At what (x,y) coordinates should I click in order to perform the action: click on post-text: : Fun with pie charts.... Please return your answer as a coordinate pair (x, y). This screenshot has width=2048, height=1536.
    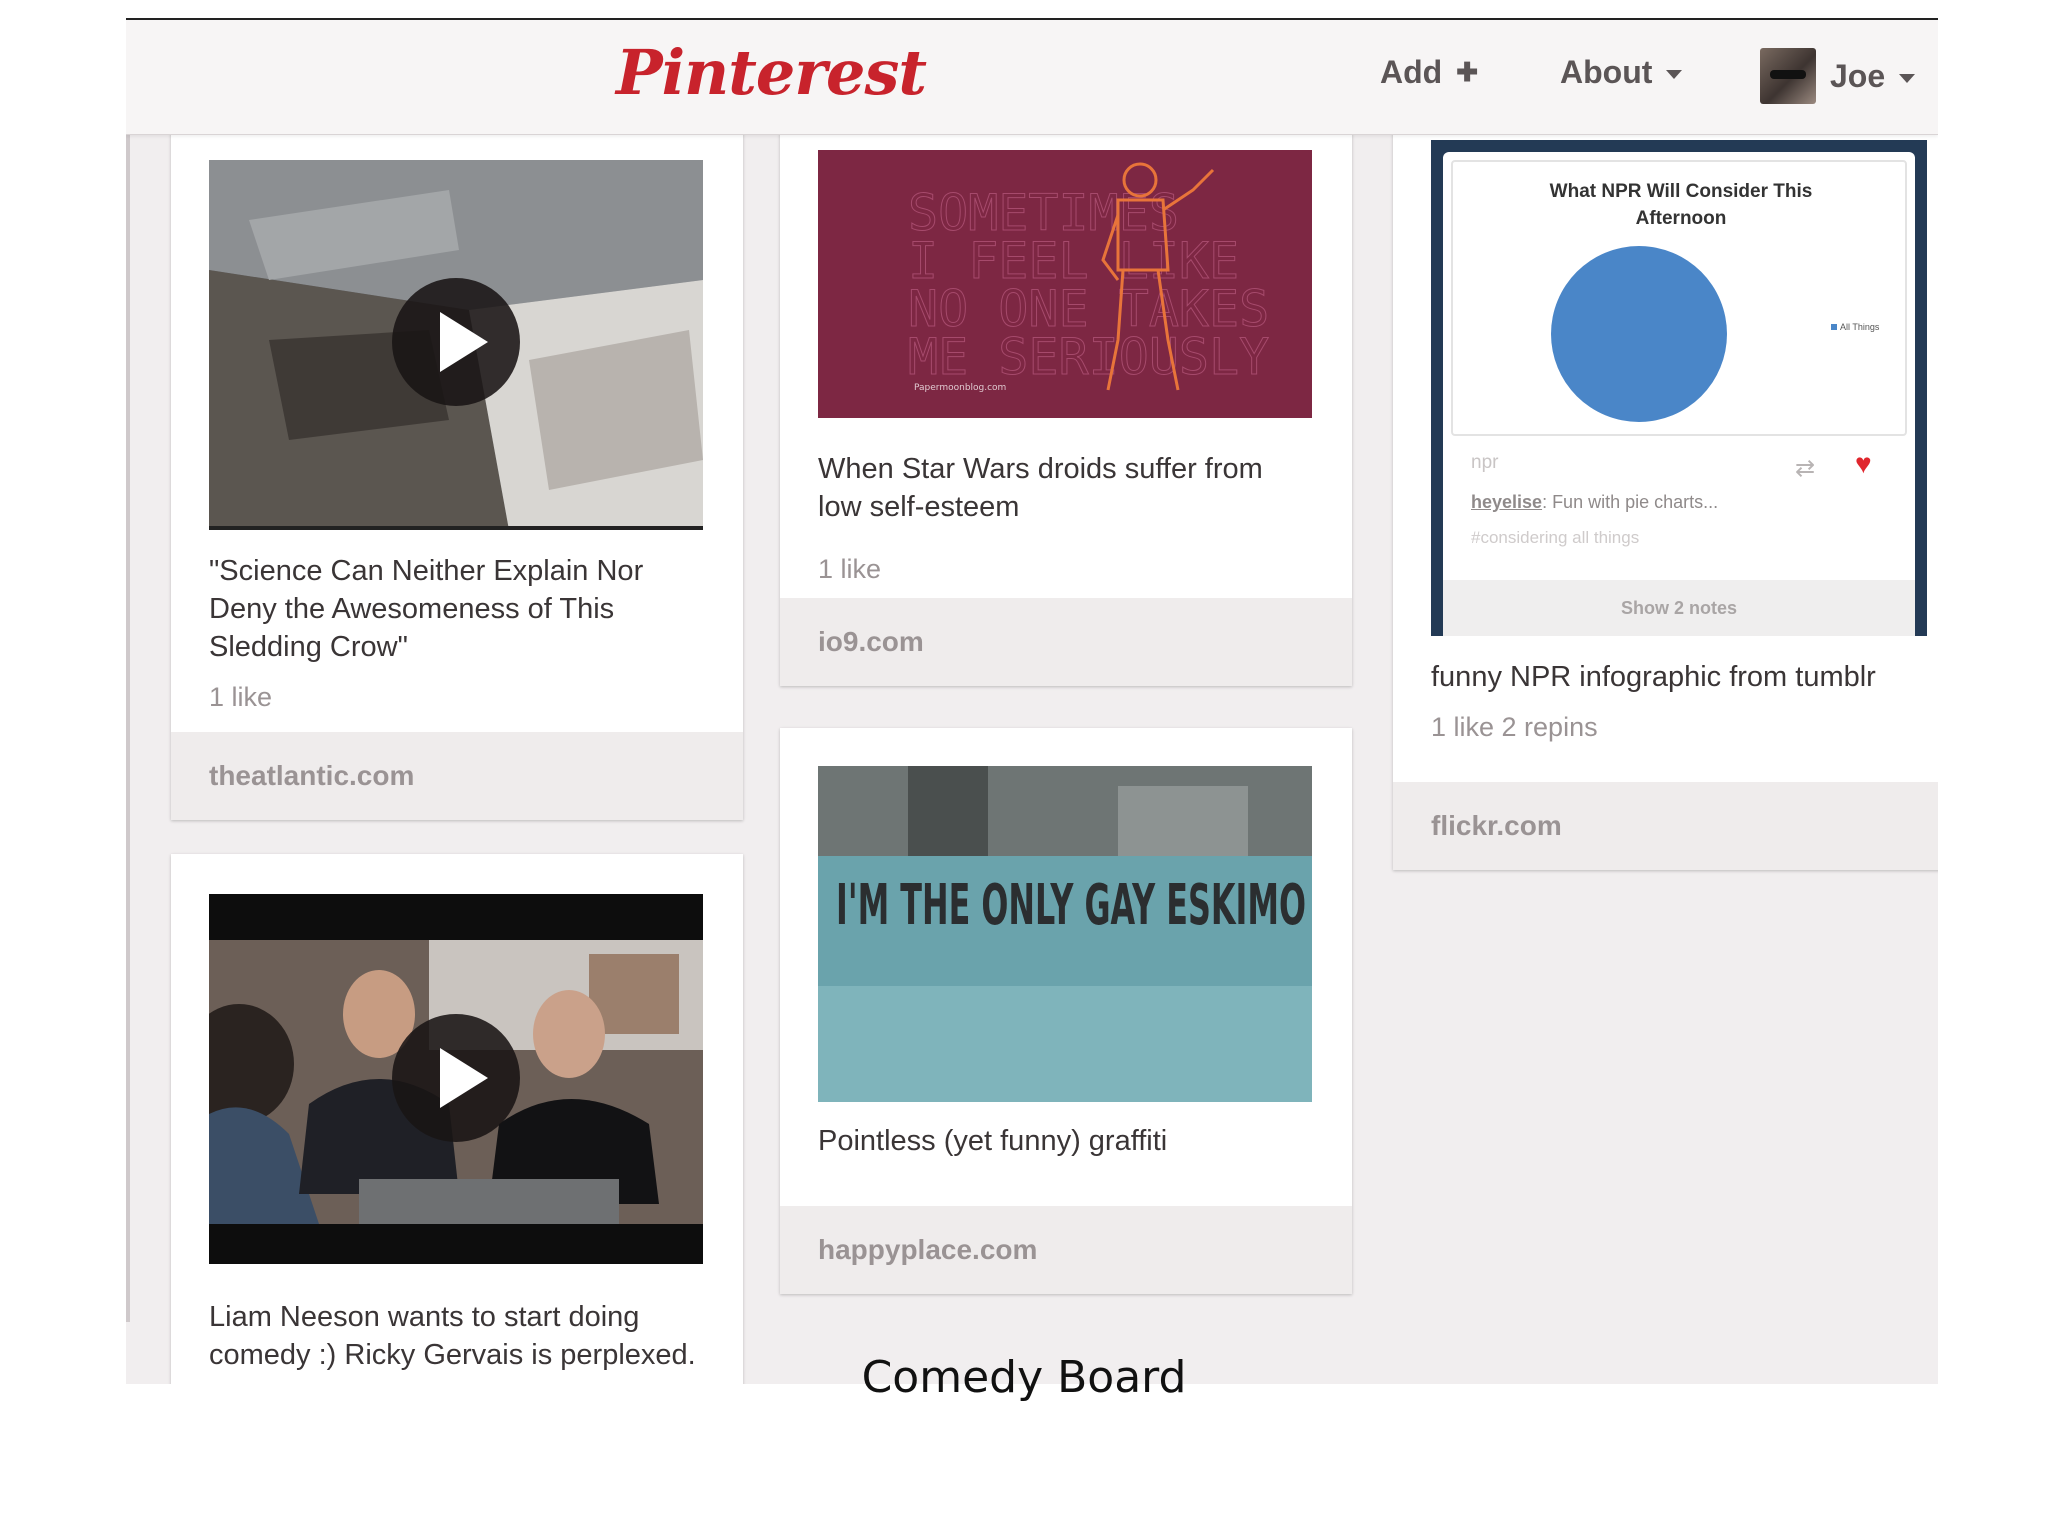
    Looking at the image, I should click on (1630, 502).